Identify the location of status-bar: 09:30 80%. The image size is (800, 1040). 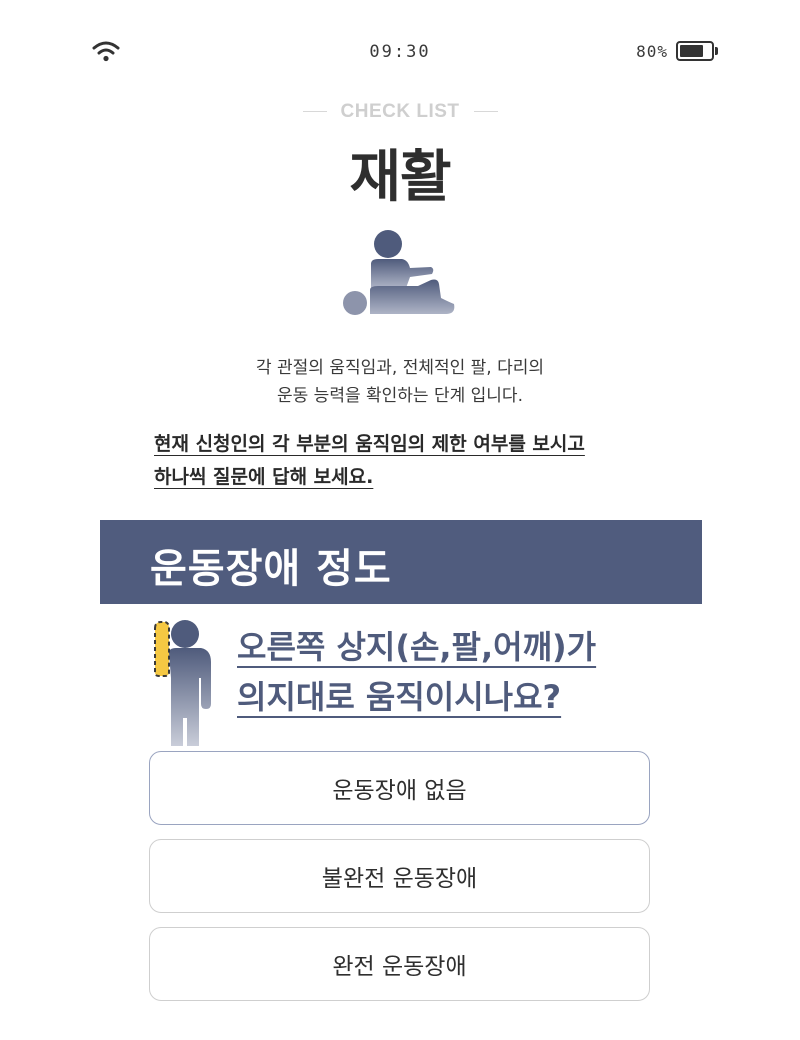
(400, 50).